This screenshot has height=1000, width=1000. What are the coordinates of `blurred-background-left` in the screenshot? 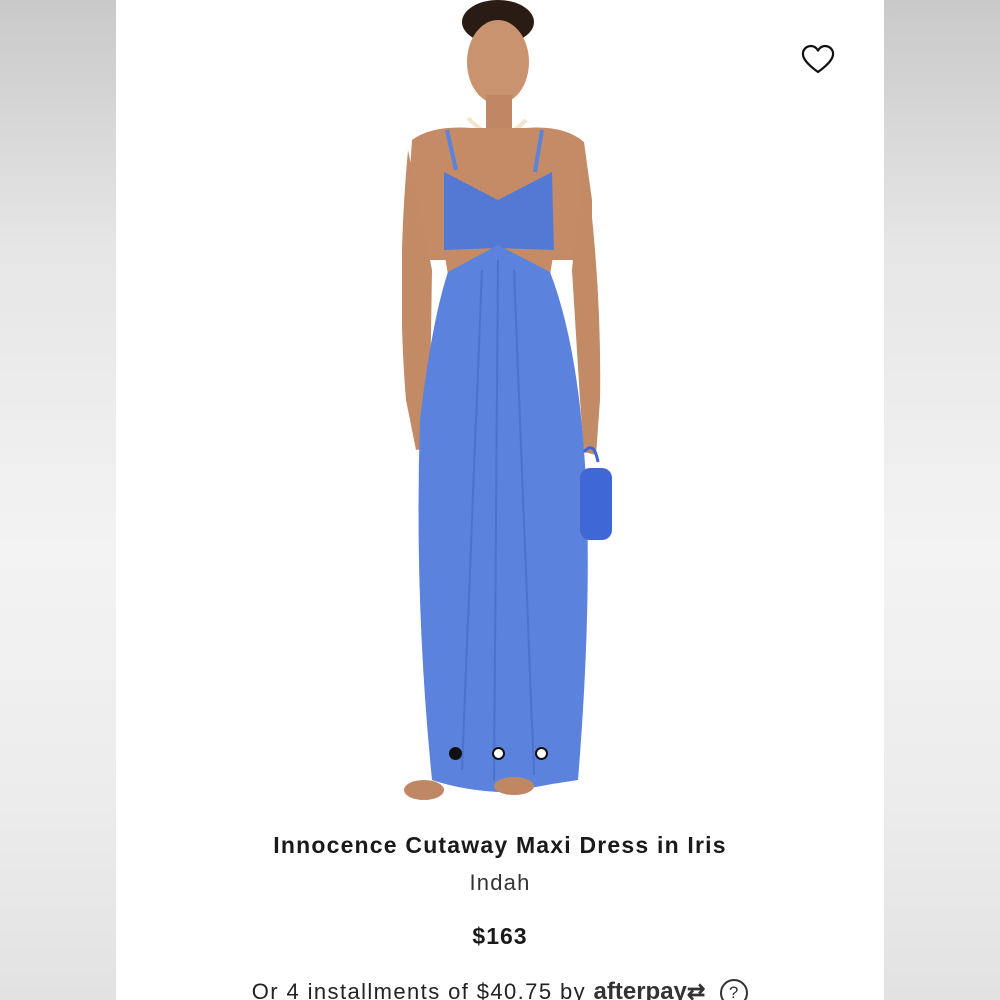 It's located at (58, 500).